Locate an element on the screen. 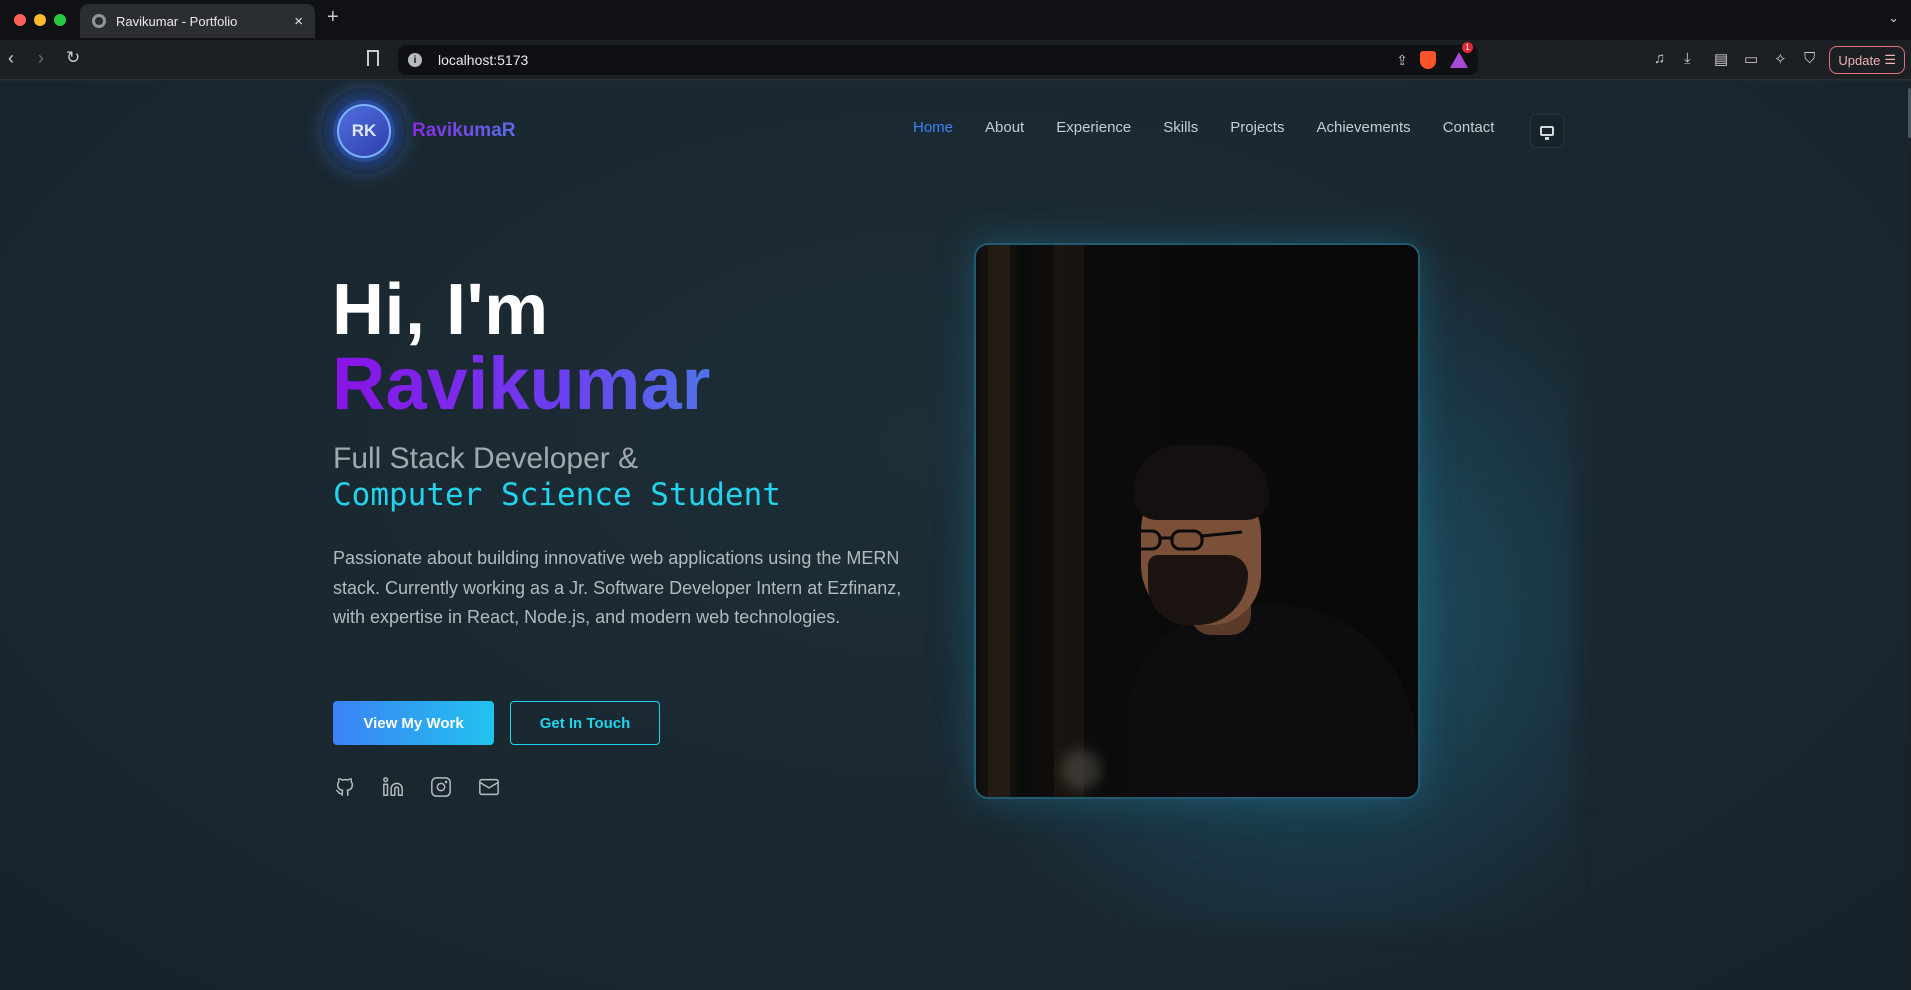 This screenshot has height=990, width=1911. site-info-icon: i is located at coordinates (415, 60).